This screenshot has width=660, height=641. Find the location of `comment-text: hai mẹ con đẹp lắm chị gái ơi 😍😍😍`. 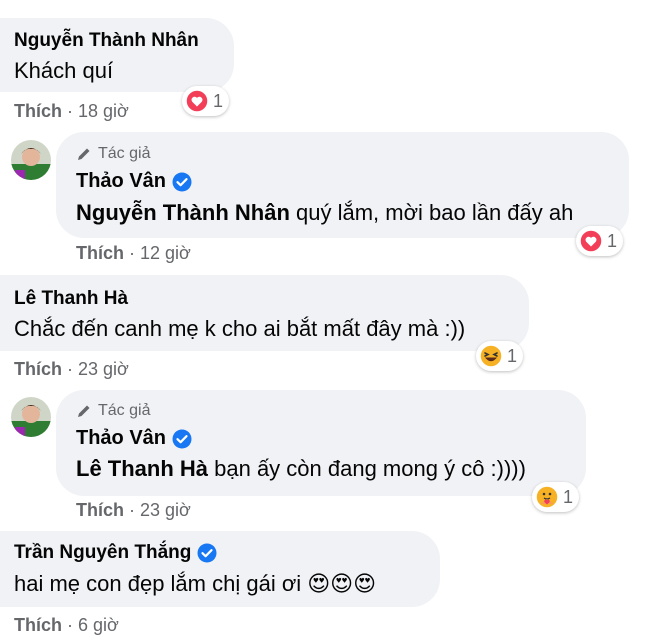

comment-text: hai mẹ con đẹp lắm chị gái ơi 😍😍😍 is located at coordinates (195, 583).